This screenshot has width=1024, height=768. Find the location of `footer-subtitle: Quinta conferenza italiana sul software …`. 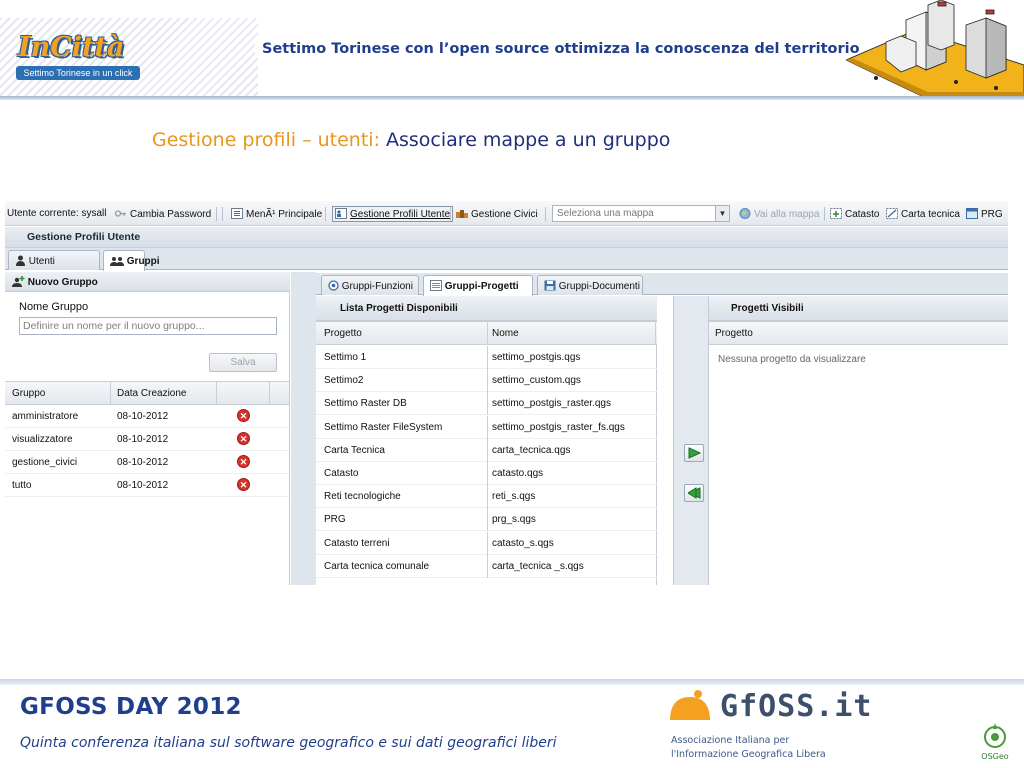

footer-subtitle: Quinta conferenza italiana sul software … is located at coordinates (288, 743).